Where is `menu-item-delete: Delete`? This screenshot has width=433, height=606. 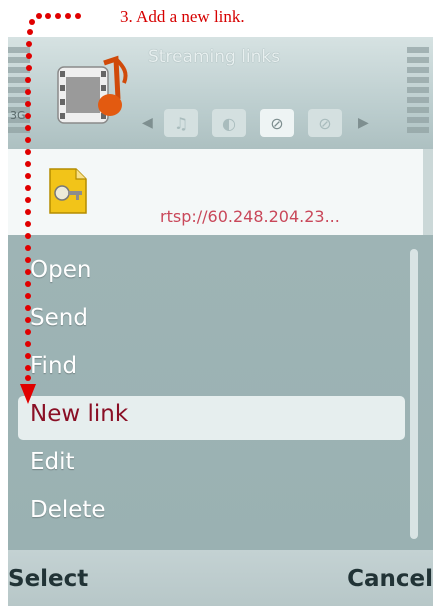
menu-item-delete: Delete is located at coordinates (68, 510).